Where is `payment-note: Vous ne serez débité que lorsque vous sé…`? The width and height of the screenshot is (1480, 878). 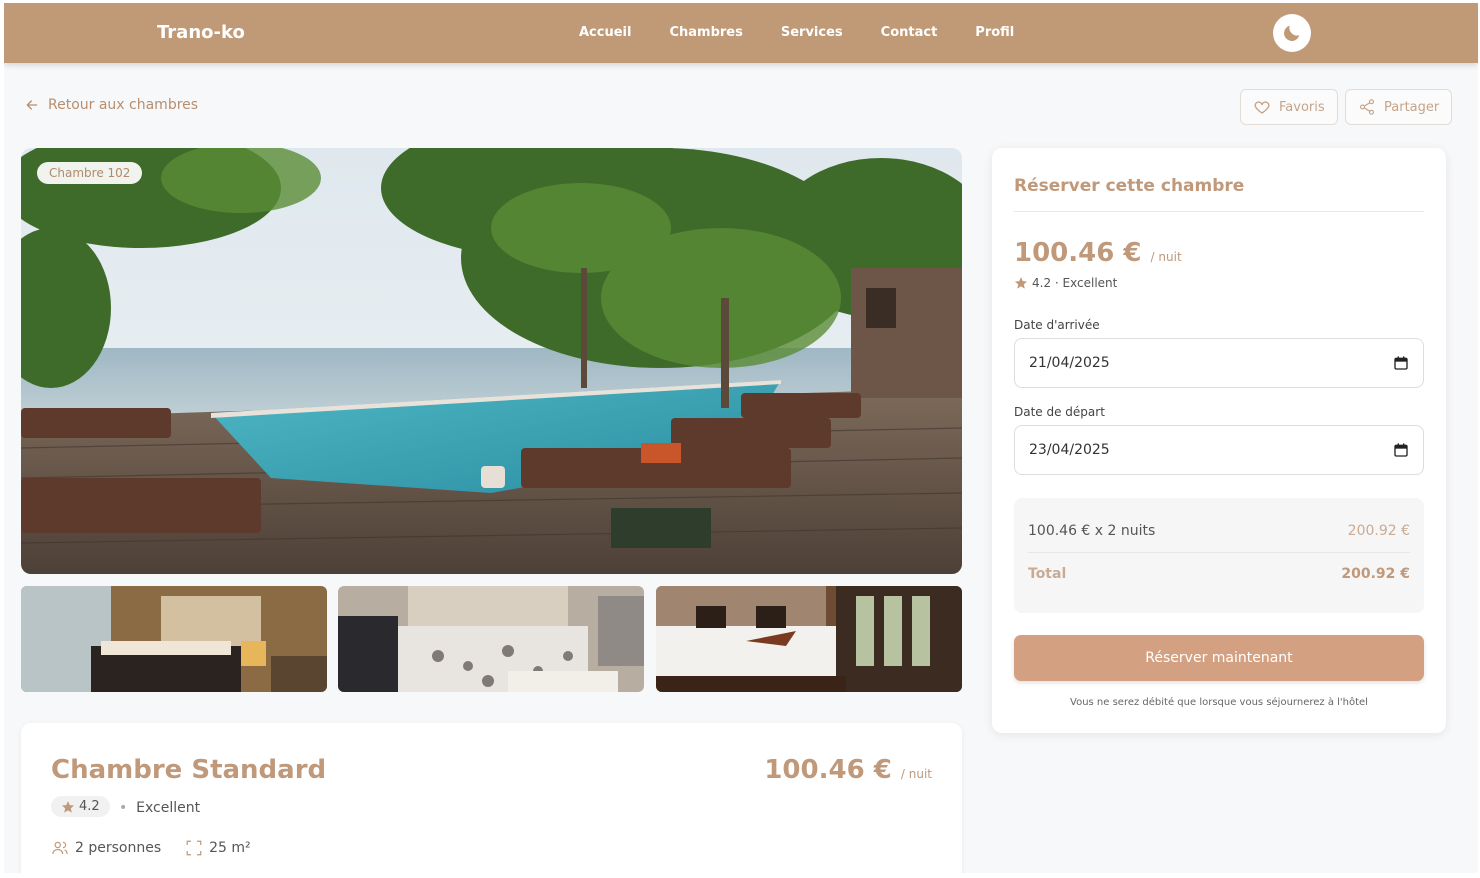 payment-note: Vous ne serez débité que lorsque vous sé… is located at coordinates (1219, 702).